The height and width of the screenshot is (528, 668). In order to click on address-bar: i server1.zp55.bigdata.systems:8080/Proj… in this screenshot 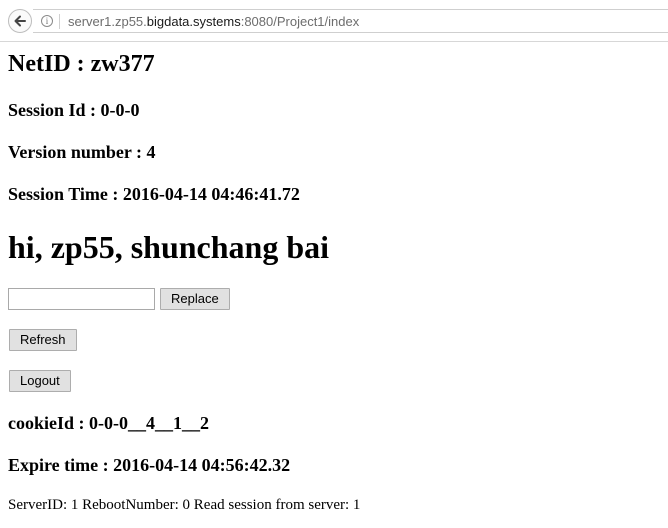, I will do `click(350, 21)`.